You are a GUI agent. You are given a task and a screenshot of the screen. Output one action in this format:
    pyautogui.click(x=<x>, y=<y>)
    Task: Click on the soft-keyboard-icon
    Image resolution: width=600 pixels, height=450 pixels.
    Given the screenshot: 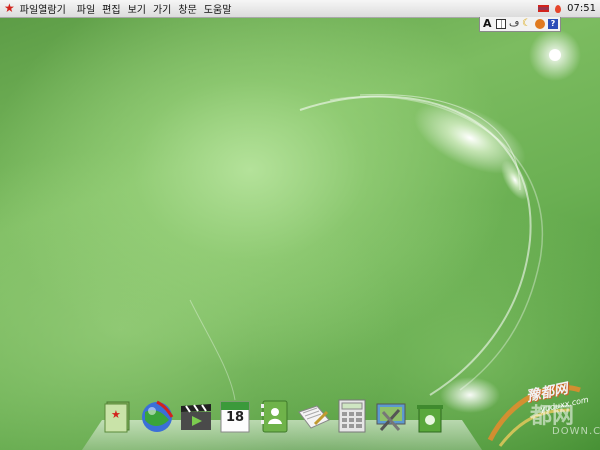 What is the action you would take?
    pyautogui.click(x=540, y=24)
    